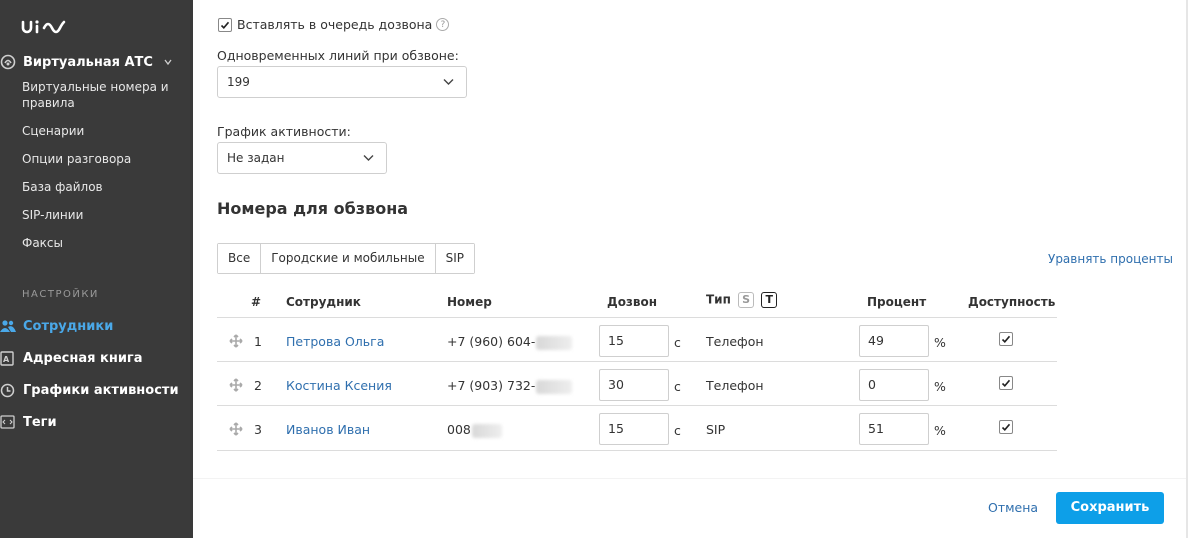 The height and width of the screenshot is (538, 1188). Describe the element at coordinates (102, 243) in the screenshot. I see `sidebar-item-faxes: Факсы` at that location.